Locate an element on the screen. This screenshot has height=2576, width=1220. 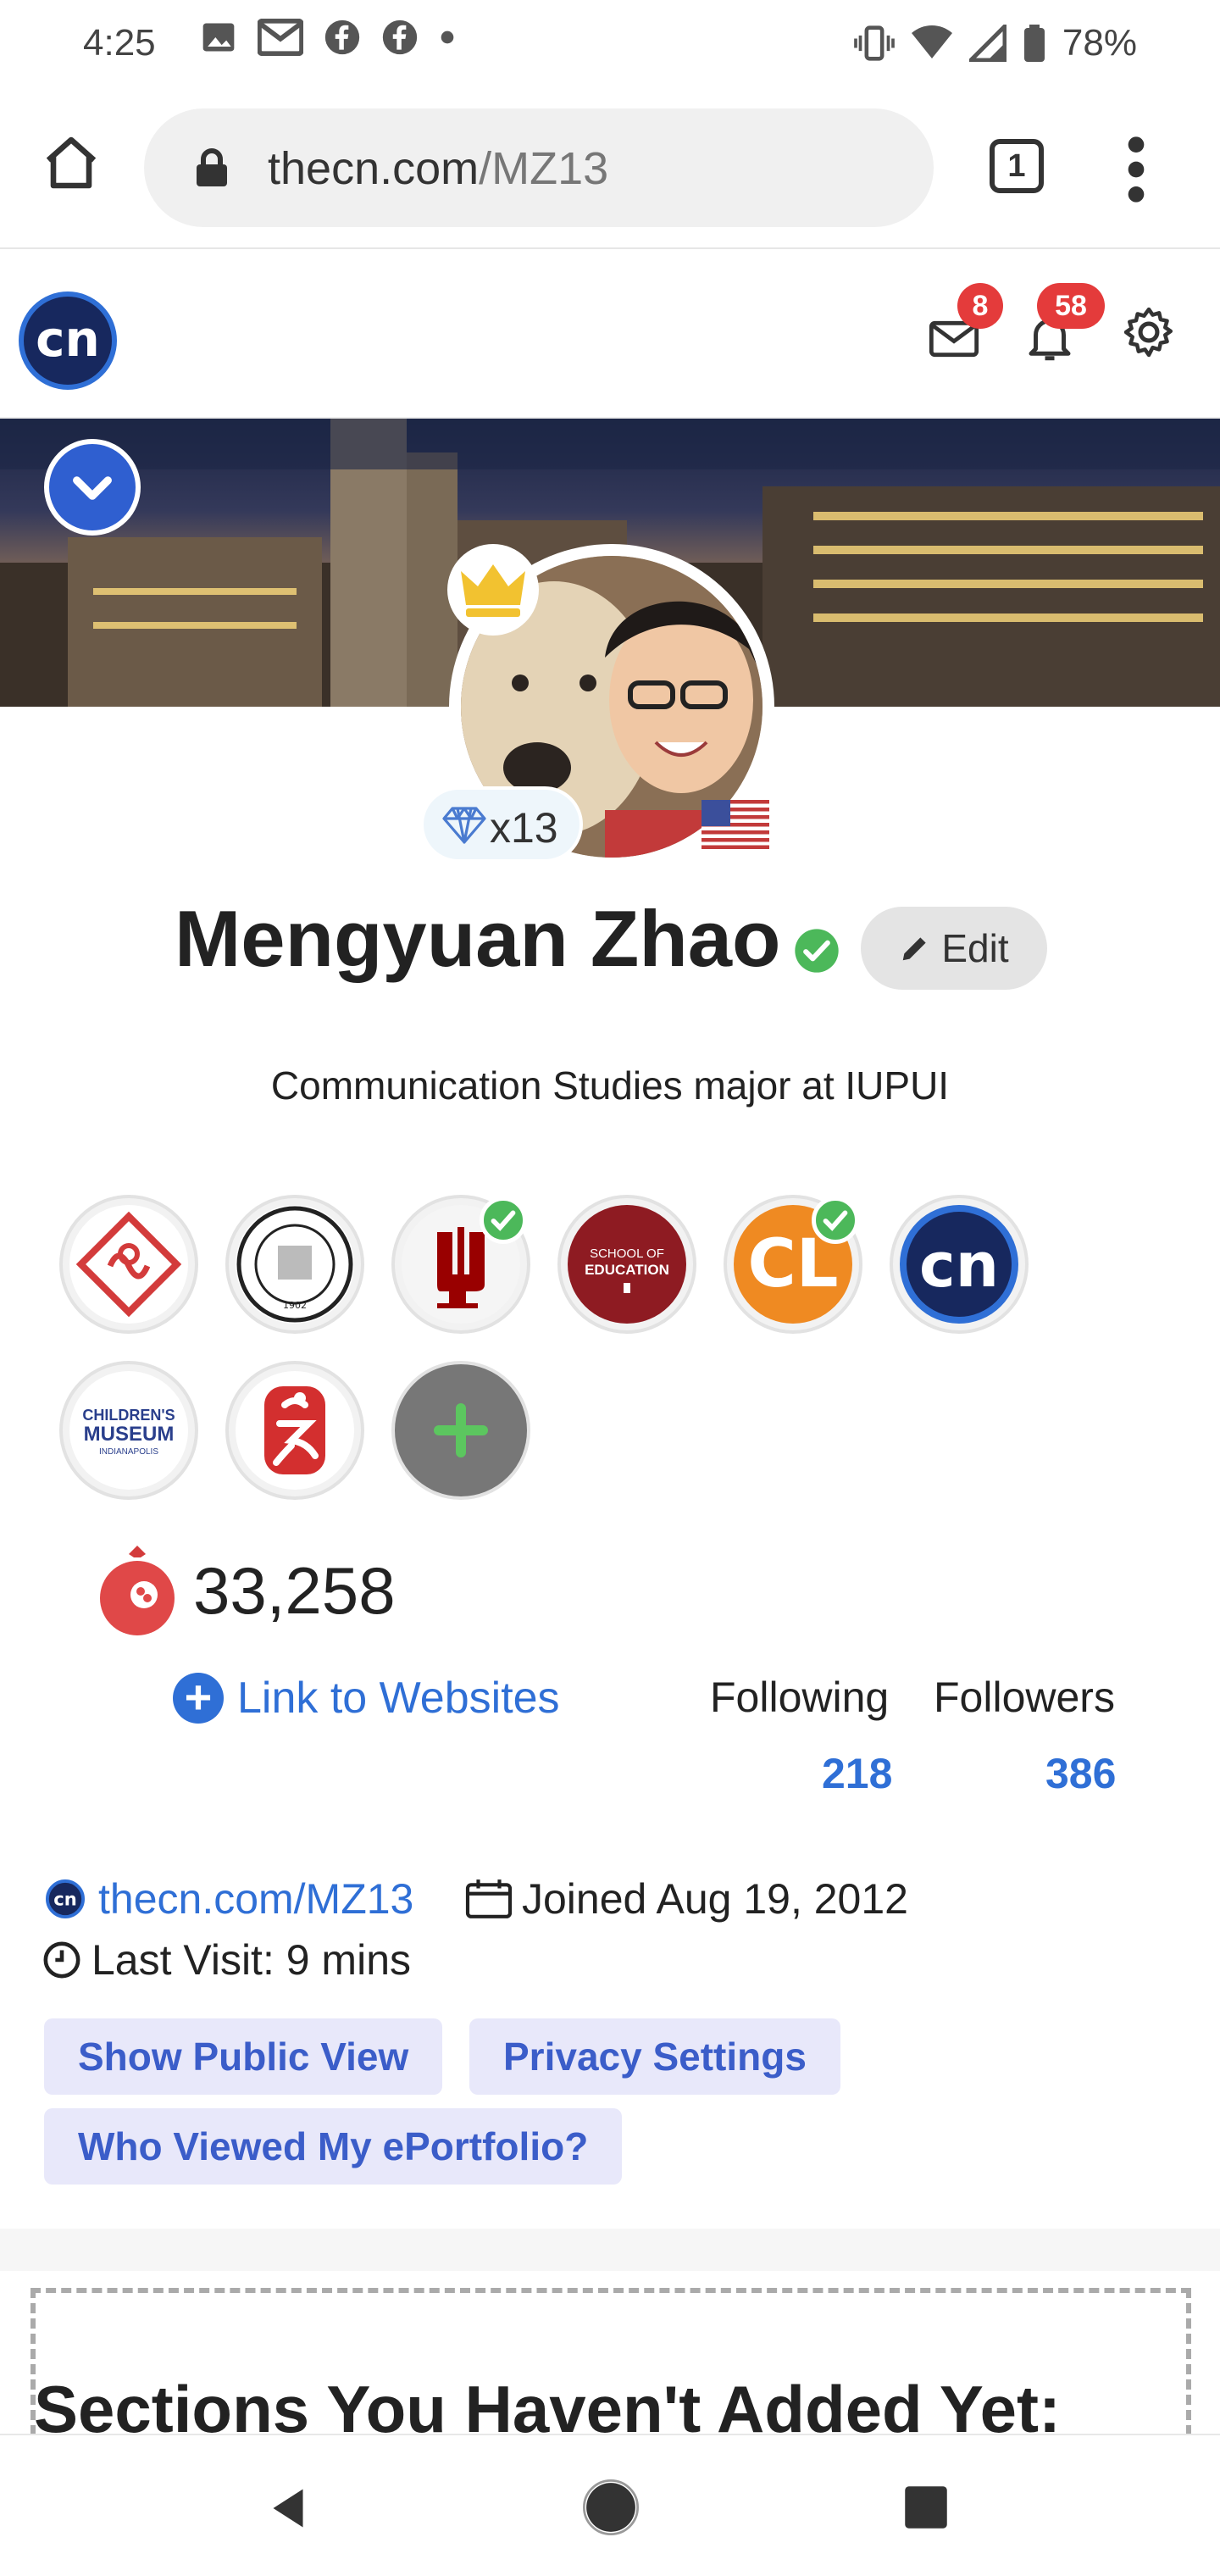
address-bar: thecn.com/MZ13 is located at coordinates (539, 167).